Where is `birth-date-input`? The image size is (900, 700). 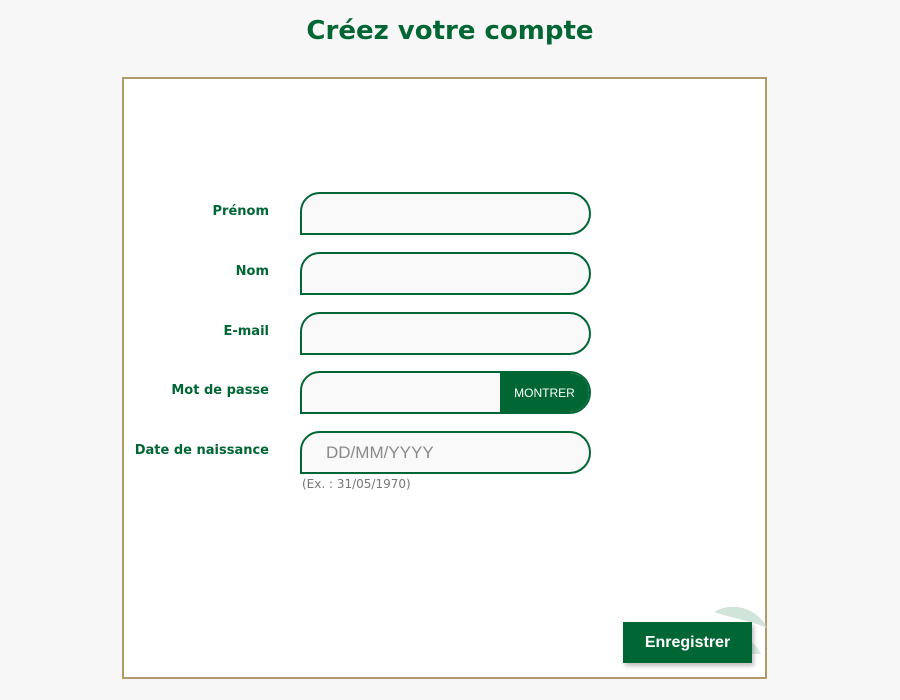
birth-date-input is located at coordinates (445, 452).